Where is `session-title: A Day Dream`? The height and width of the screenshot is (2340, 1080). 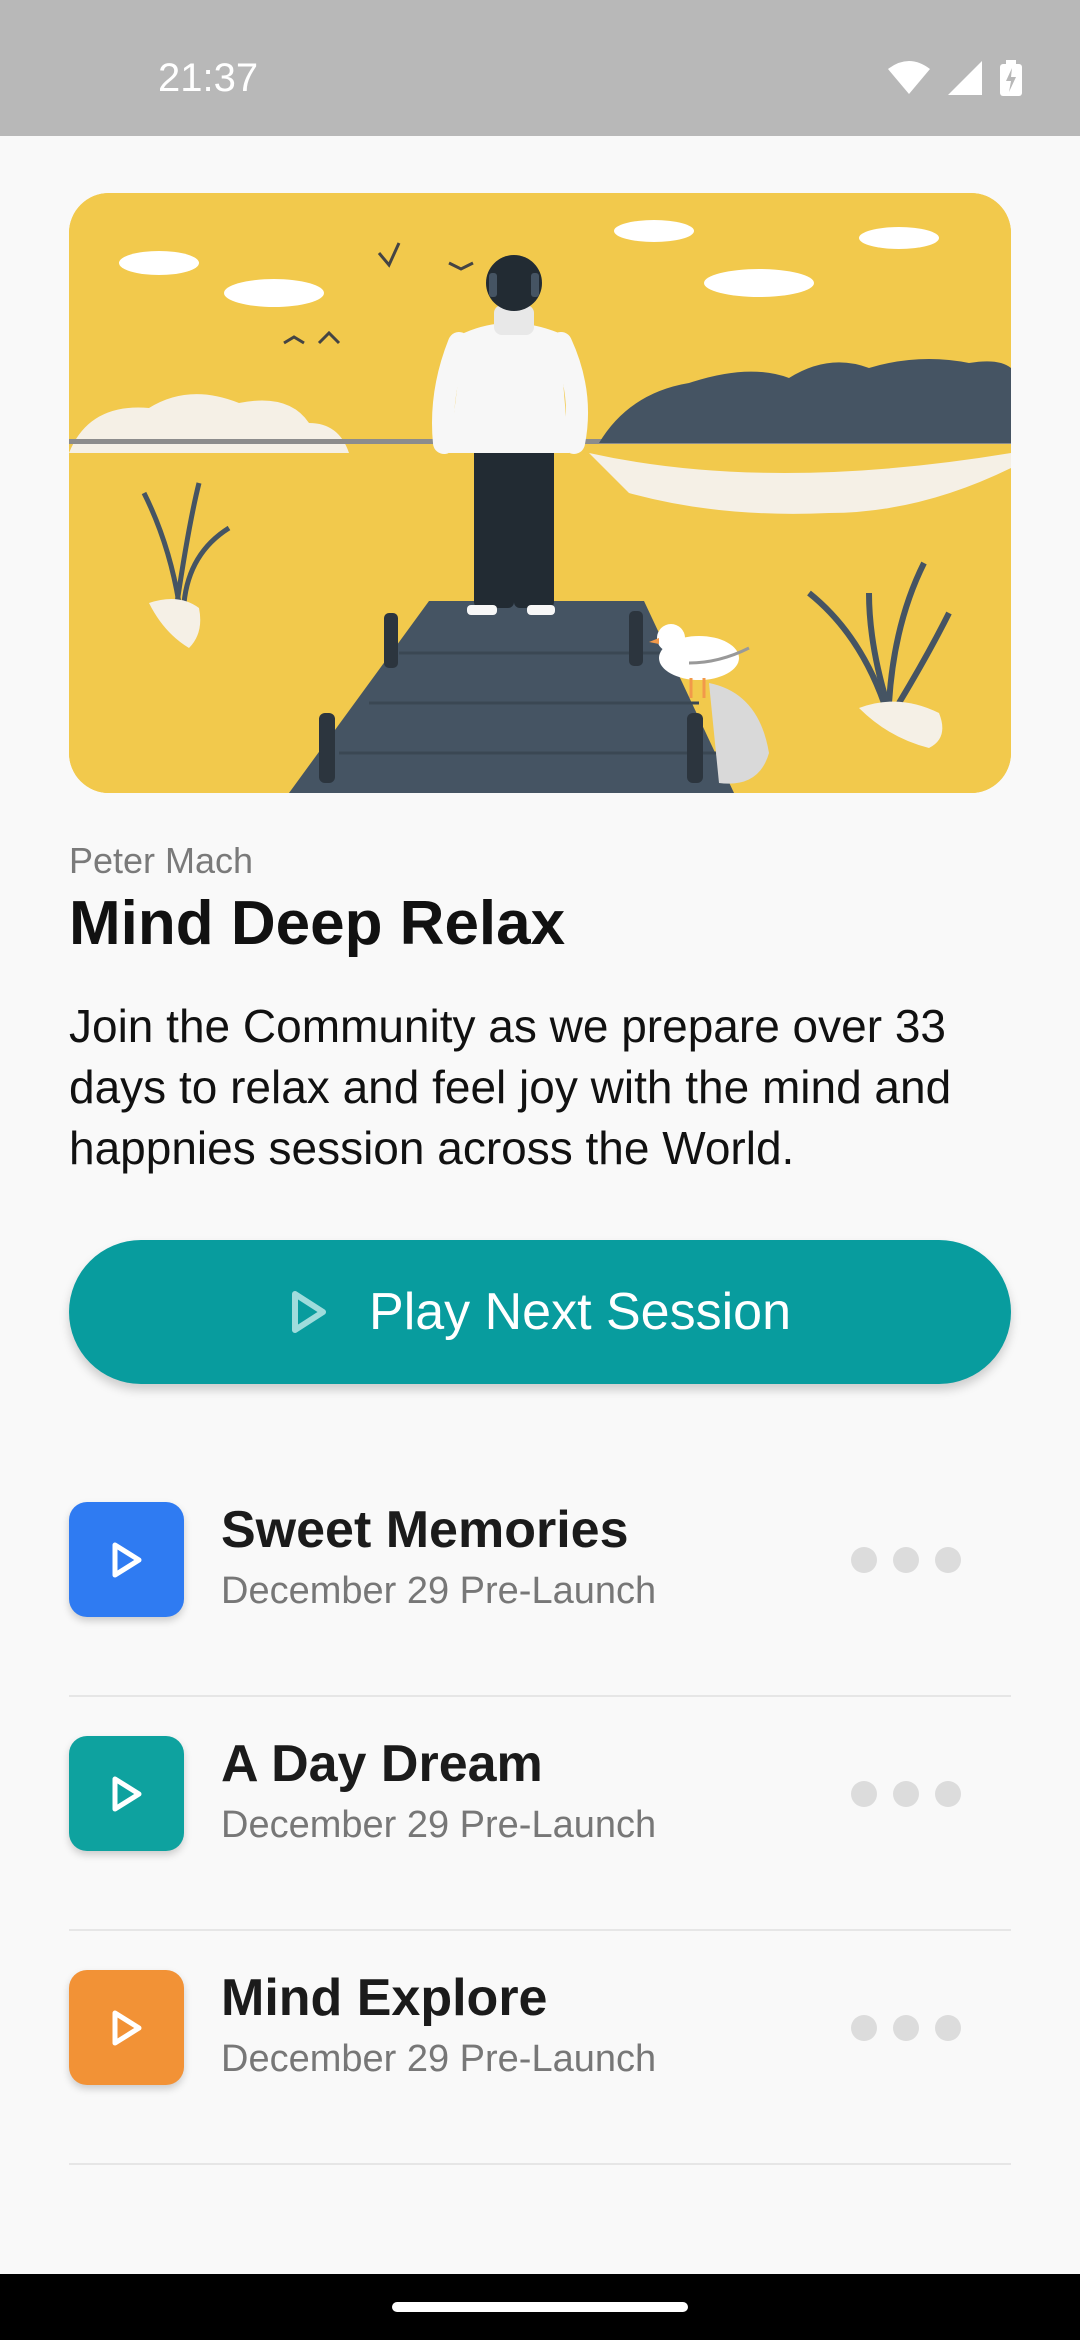 session-title: A Day Dream is located at coordinates (382, 1764).